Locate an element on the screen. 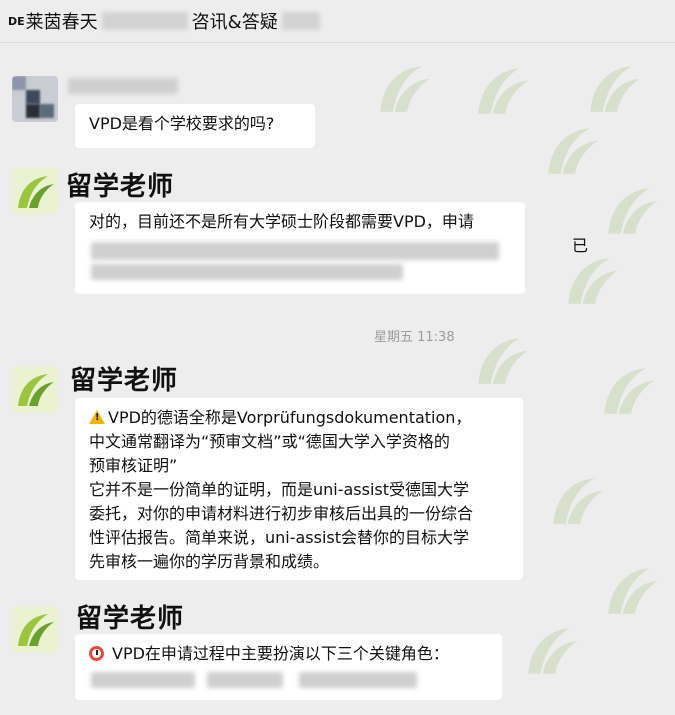 The height and width of the screenshot is (715, 675). partial-visible-text: 已 is located at coordinates (580, 245).